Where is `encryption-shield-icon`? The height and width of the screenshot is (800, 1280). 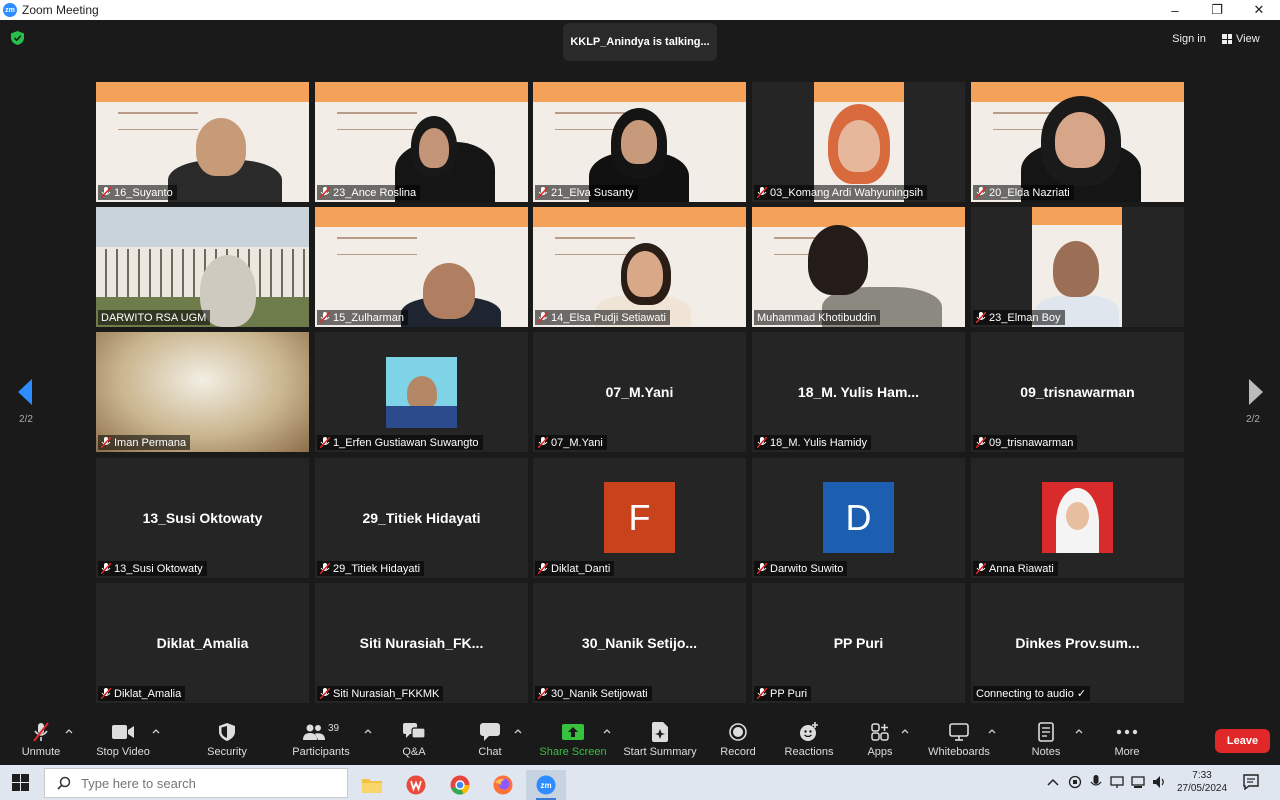
encryption-shield-icon is located at coordinates (17, 38).